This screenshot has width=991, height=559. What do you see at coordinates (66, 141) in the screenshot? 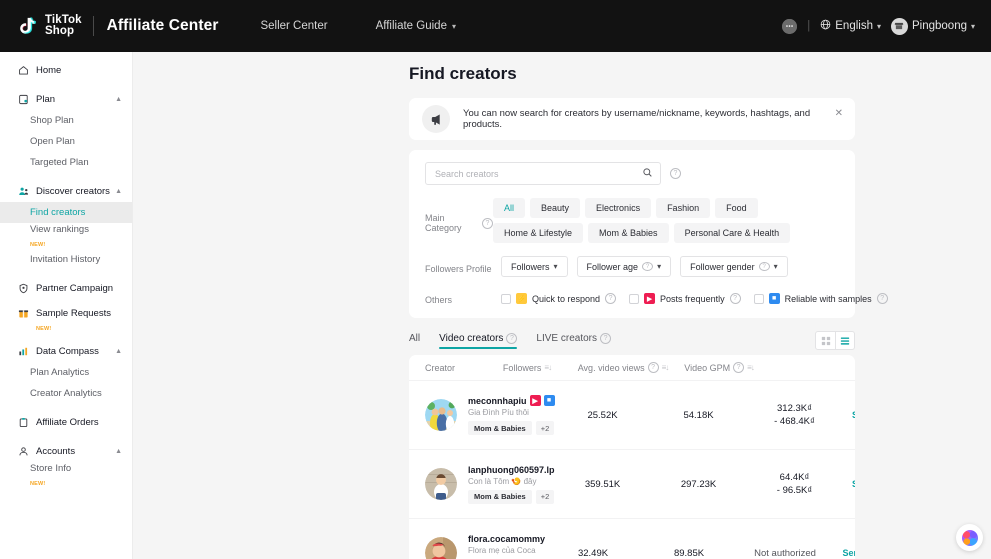
I see `sidebar-item-open-plan: Open Plan` at bounding box center [66, 141].